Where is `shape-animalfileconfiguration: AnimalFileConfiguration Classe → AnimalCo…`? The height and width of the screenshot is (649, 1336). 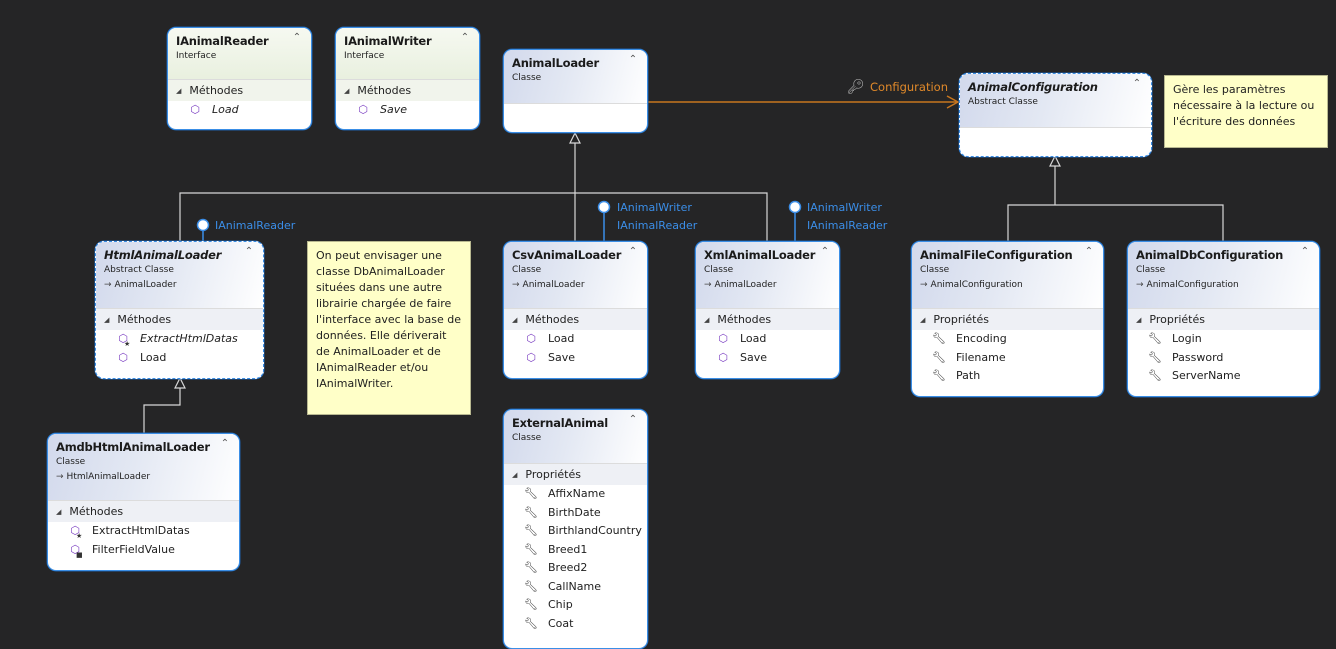
shape-animalfileconfiguration: AnimalFileConfiguration Classe → AnimalCo… is located at coordinates (1007, 319).